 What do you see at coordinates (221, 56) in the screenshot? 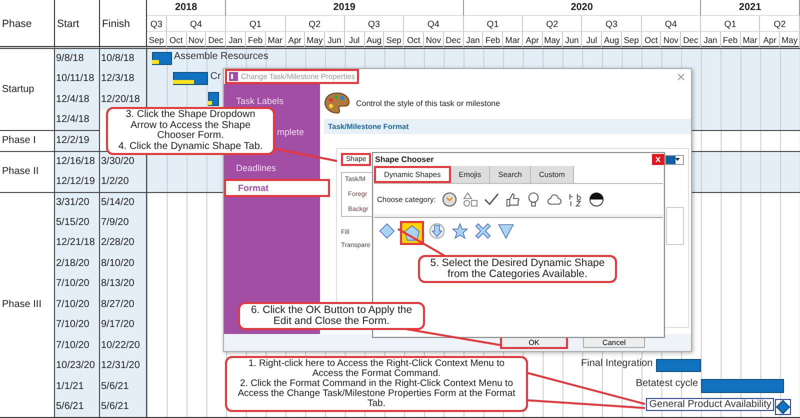
I see `task-label: Assemble Resources` at bounding box center [221, 56].